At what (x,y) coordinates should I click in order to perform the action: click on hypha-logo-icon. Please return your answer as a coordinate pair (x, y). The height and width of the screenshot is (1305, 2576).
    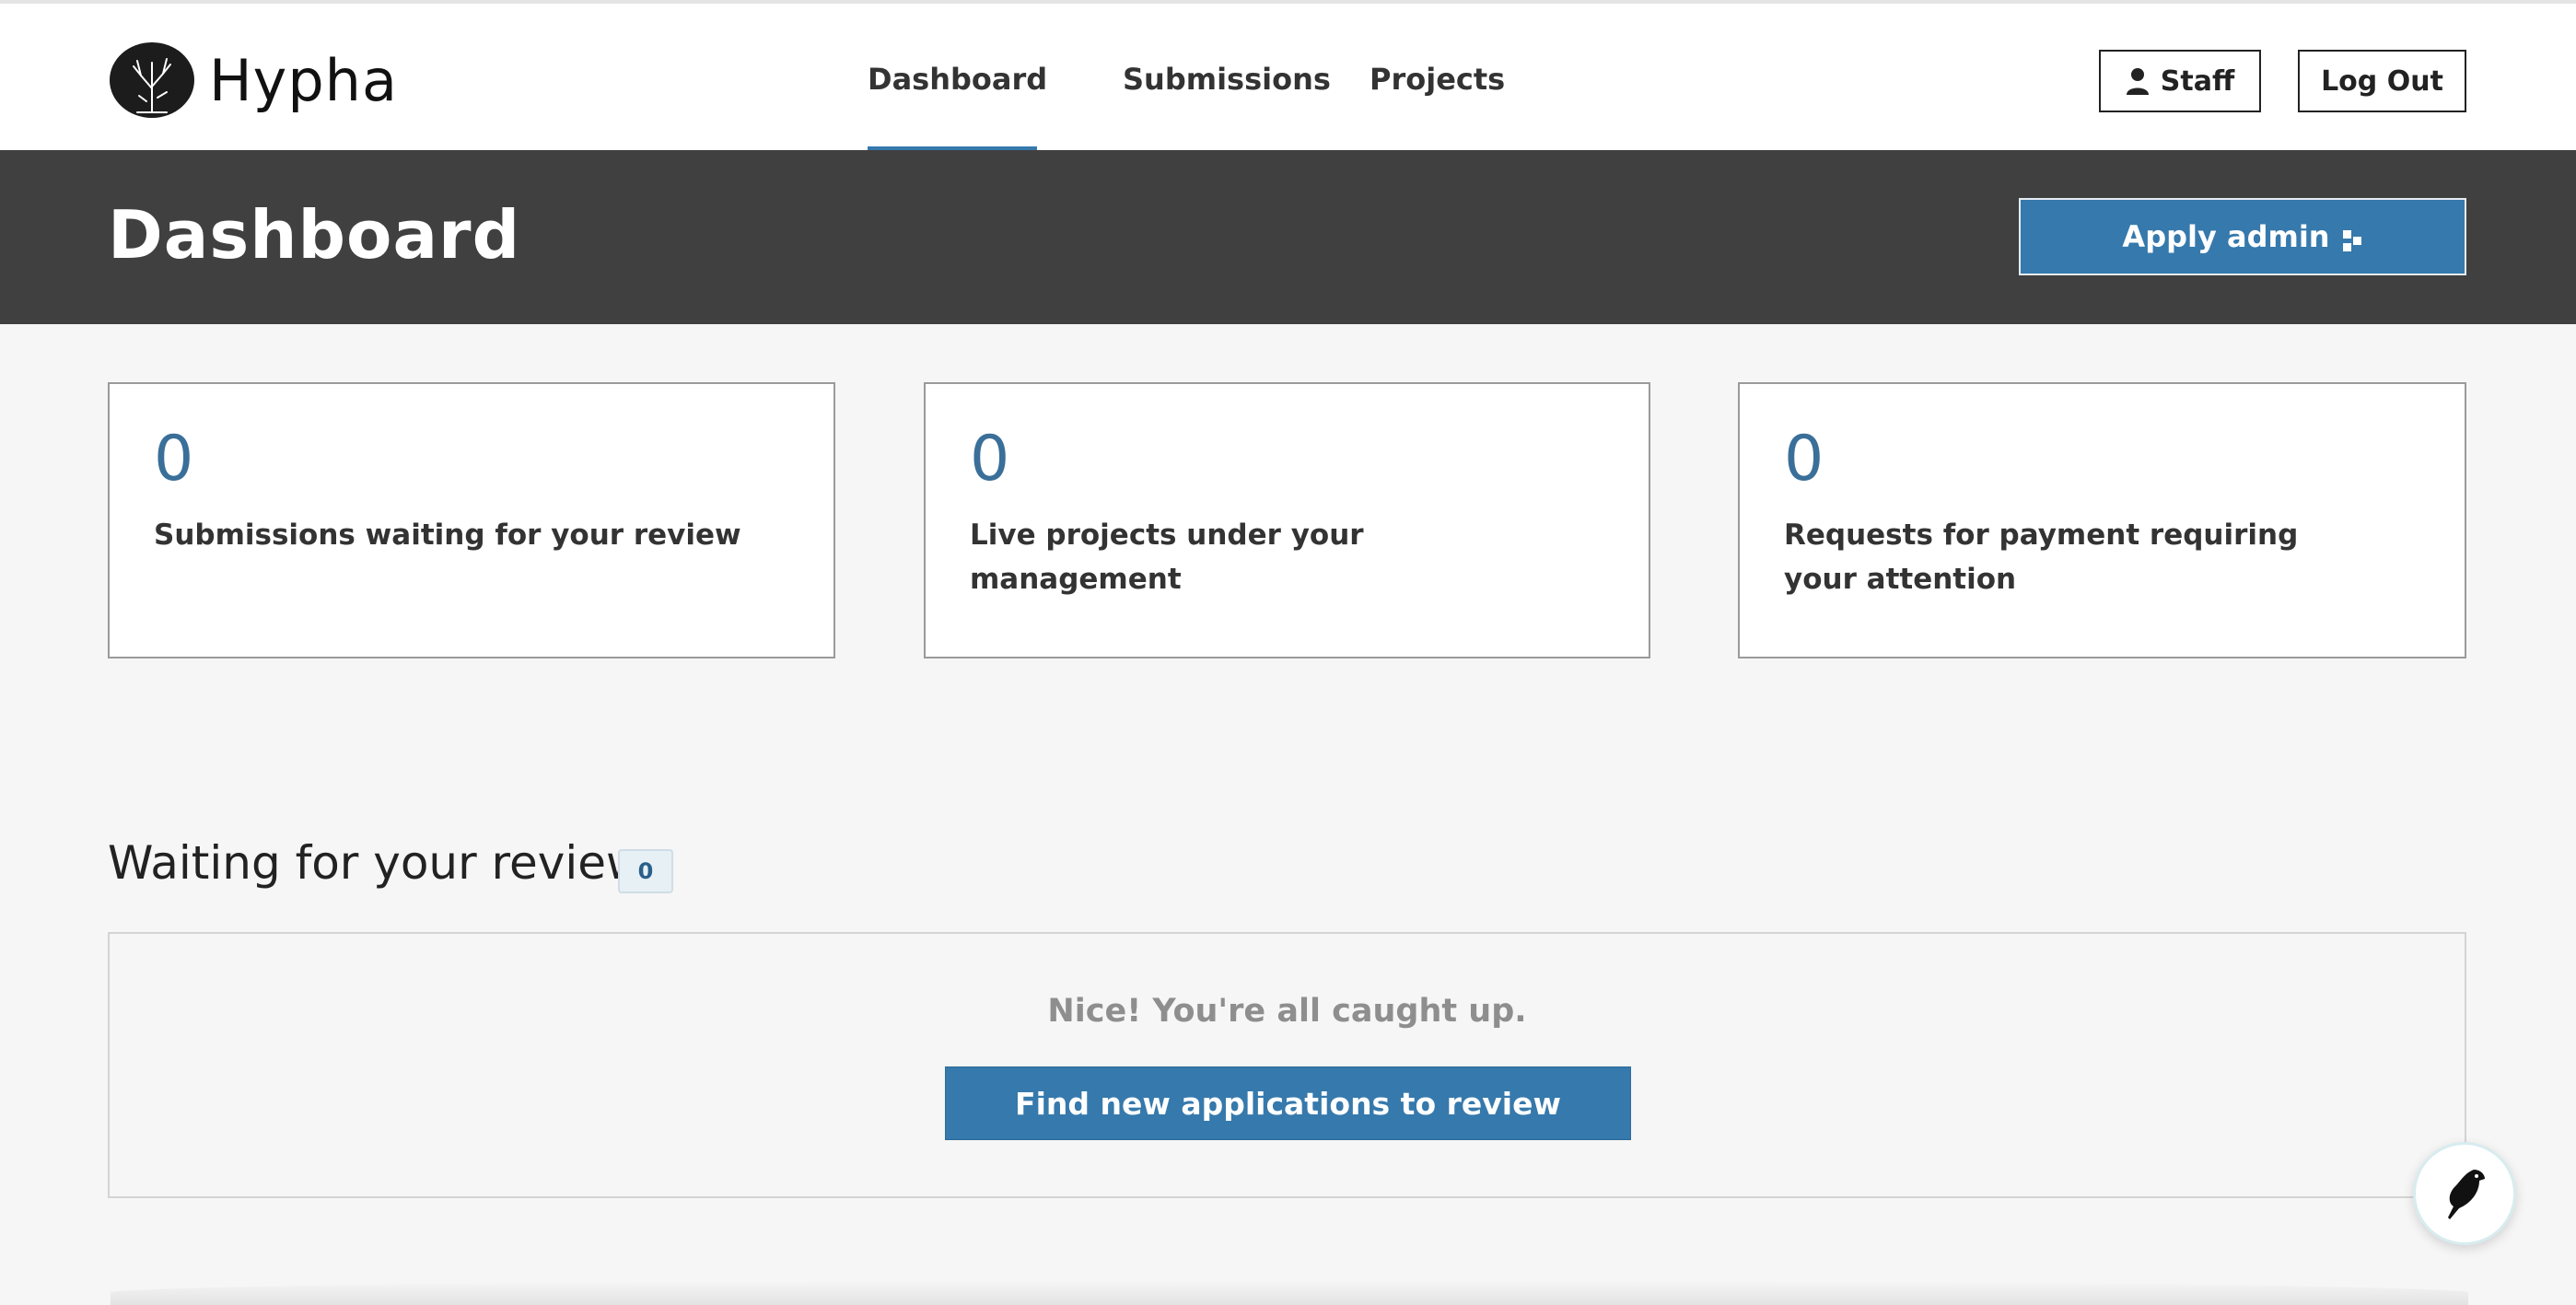
    Looking at the image, I should click on (152, 80).